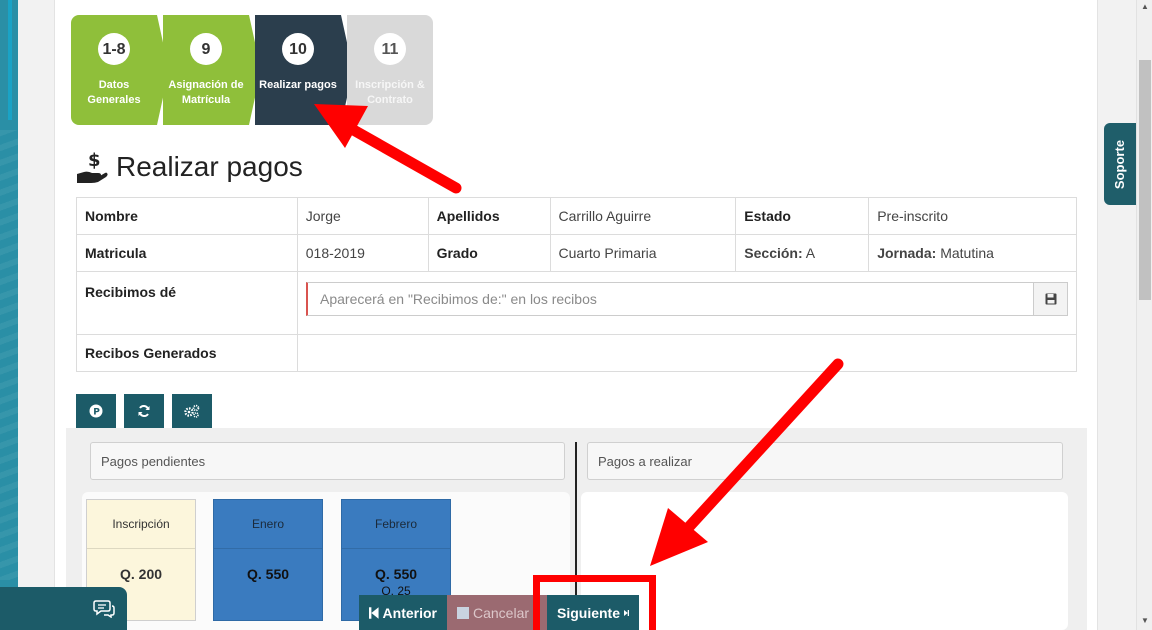 The image size is (1152, 630). What do you see at coordinates (9, 355) in the screenshot?
I see `strip-pattern` at bounding box center [9, 355].